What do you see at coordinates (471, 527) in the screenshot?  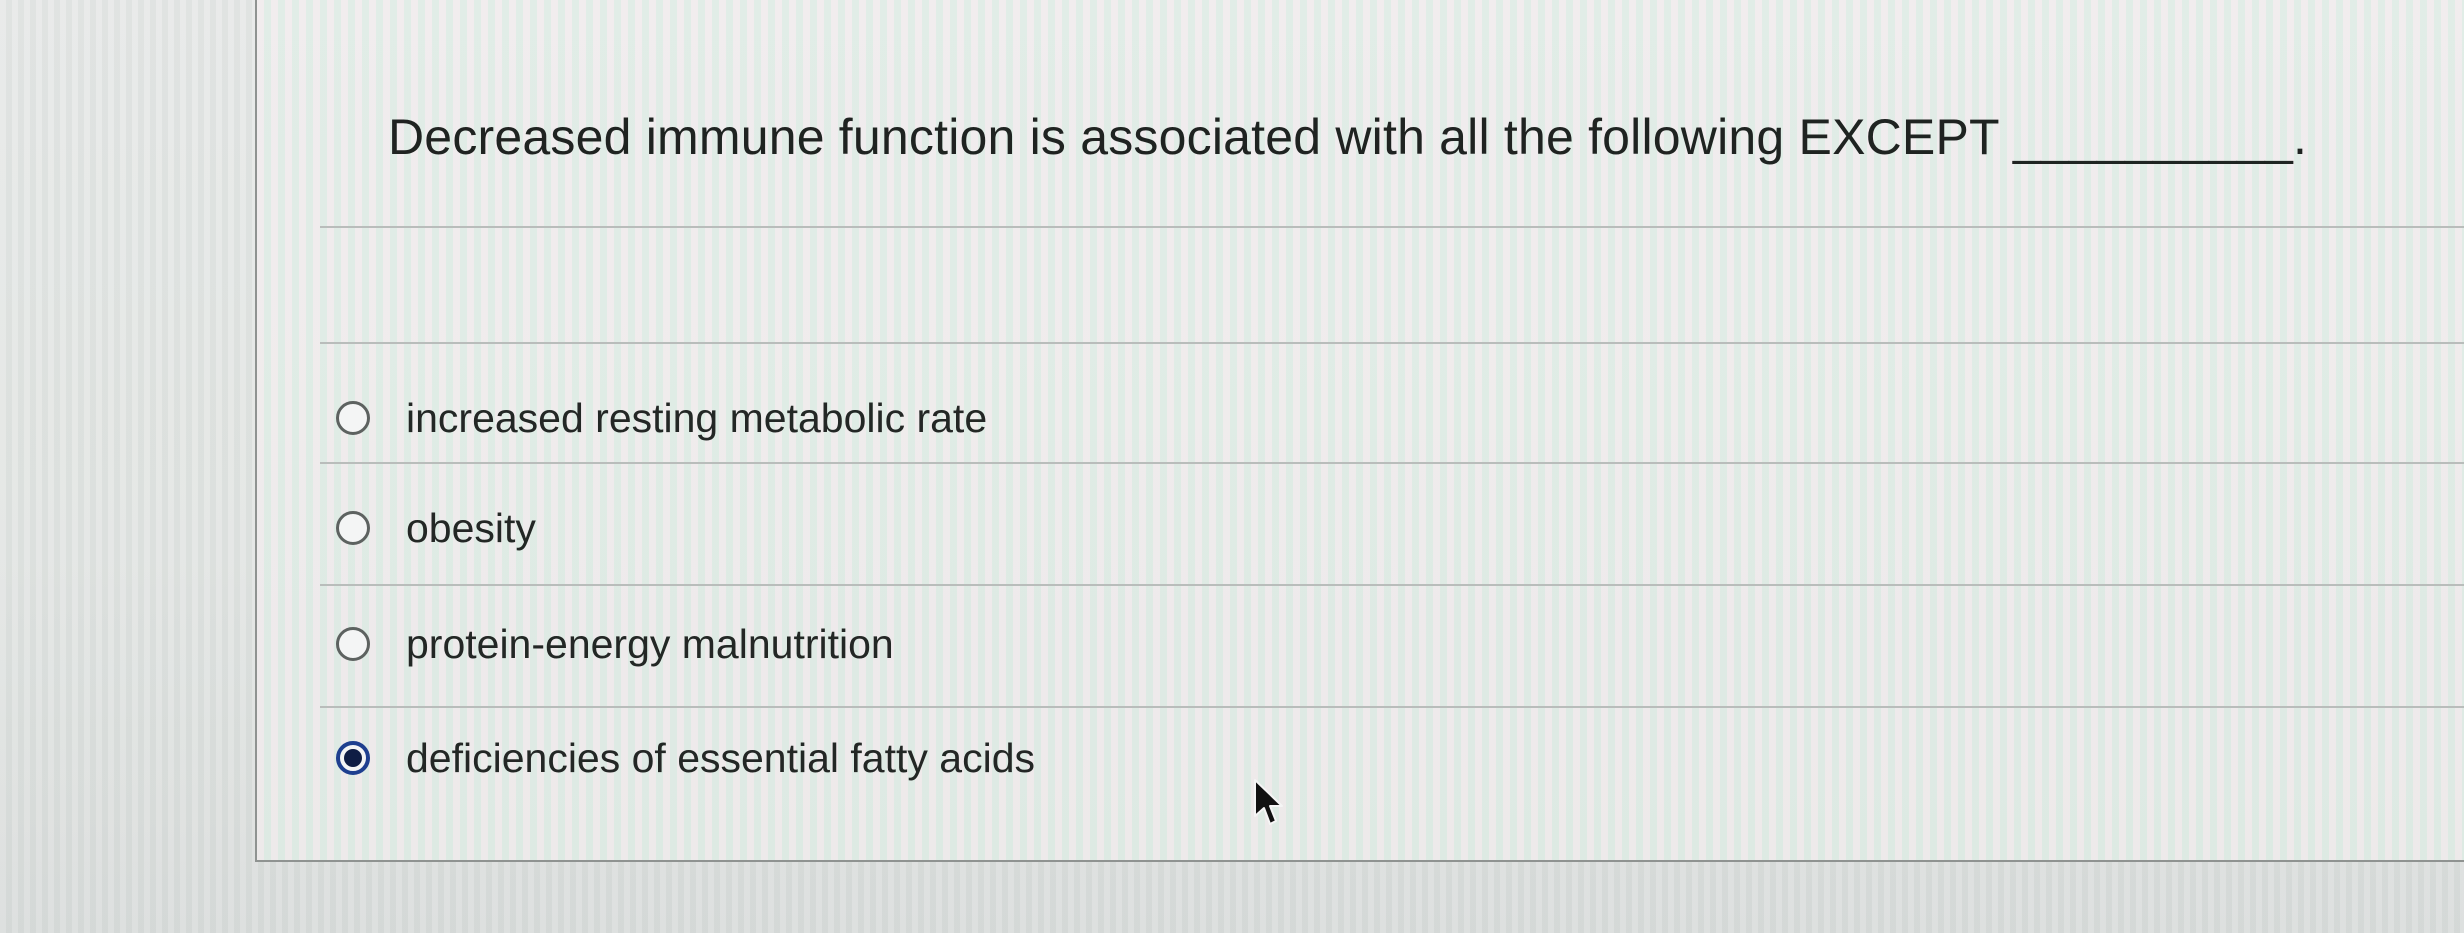 I see `option-label: obesity` at bounding box center [471, 527].